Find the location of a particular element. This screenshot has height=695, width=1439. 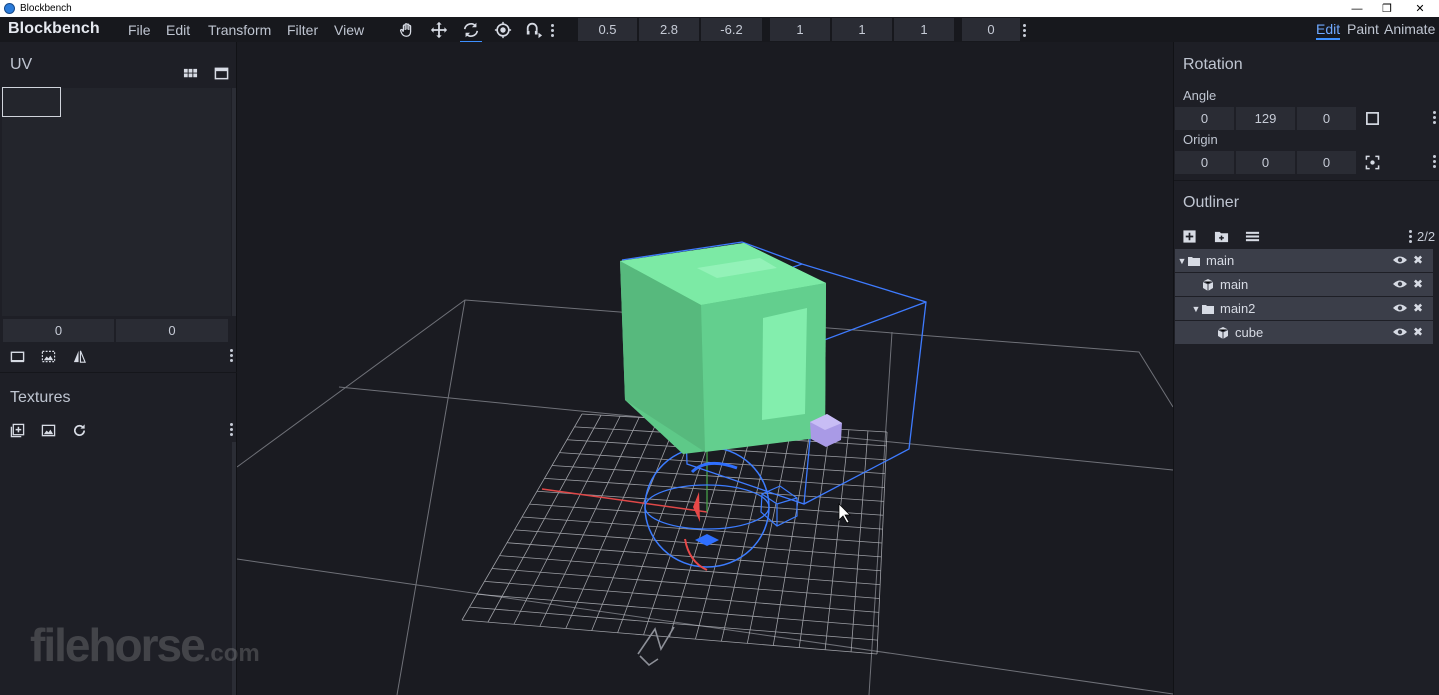

move-tool-button is located at coordinates (439, 30).